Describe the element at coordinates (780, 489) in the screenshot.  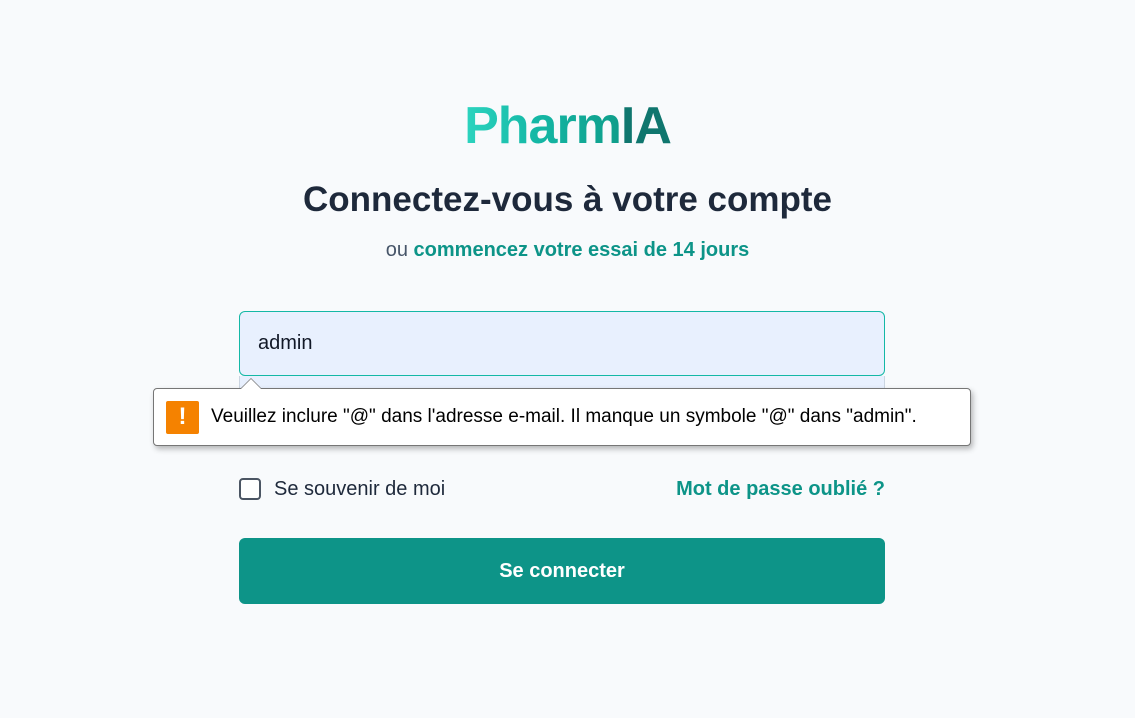
I see `forgot-password-link: Mot de passe oublié ?` at that location.